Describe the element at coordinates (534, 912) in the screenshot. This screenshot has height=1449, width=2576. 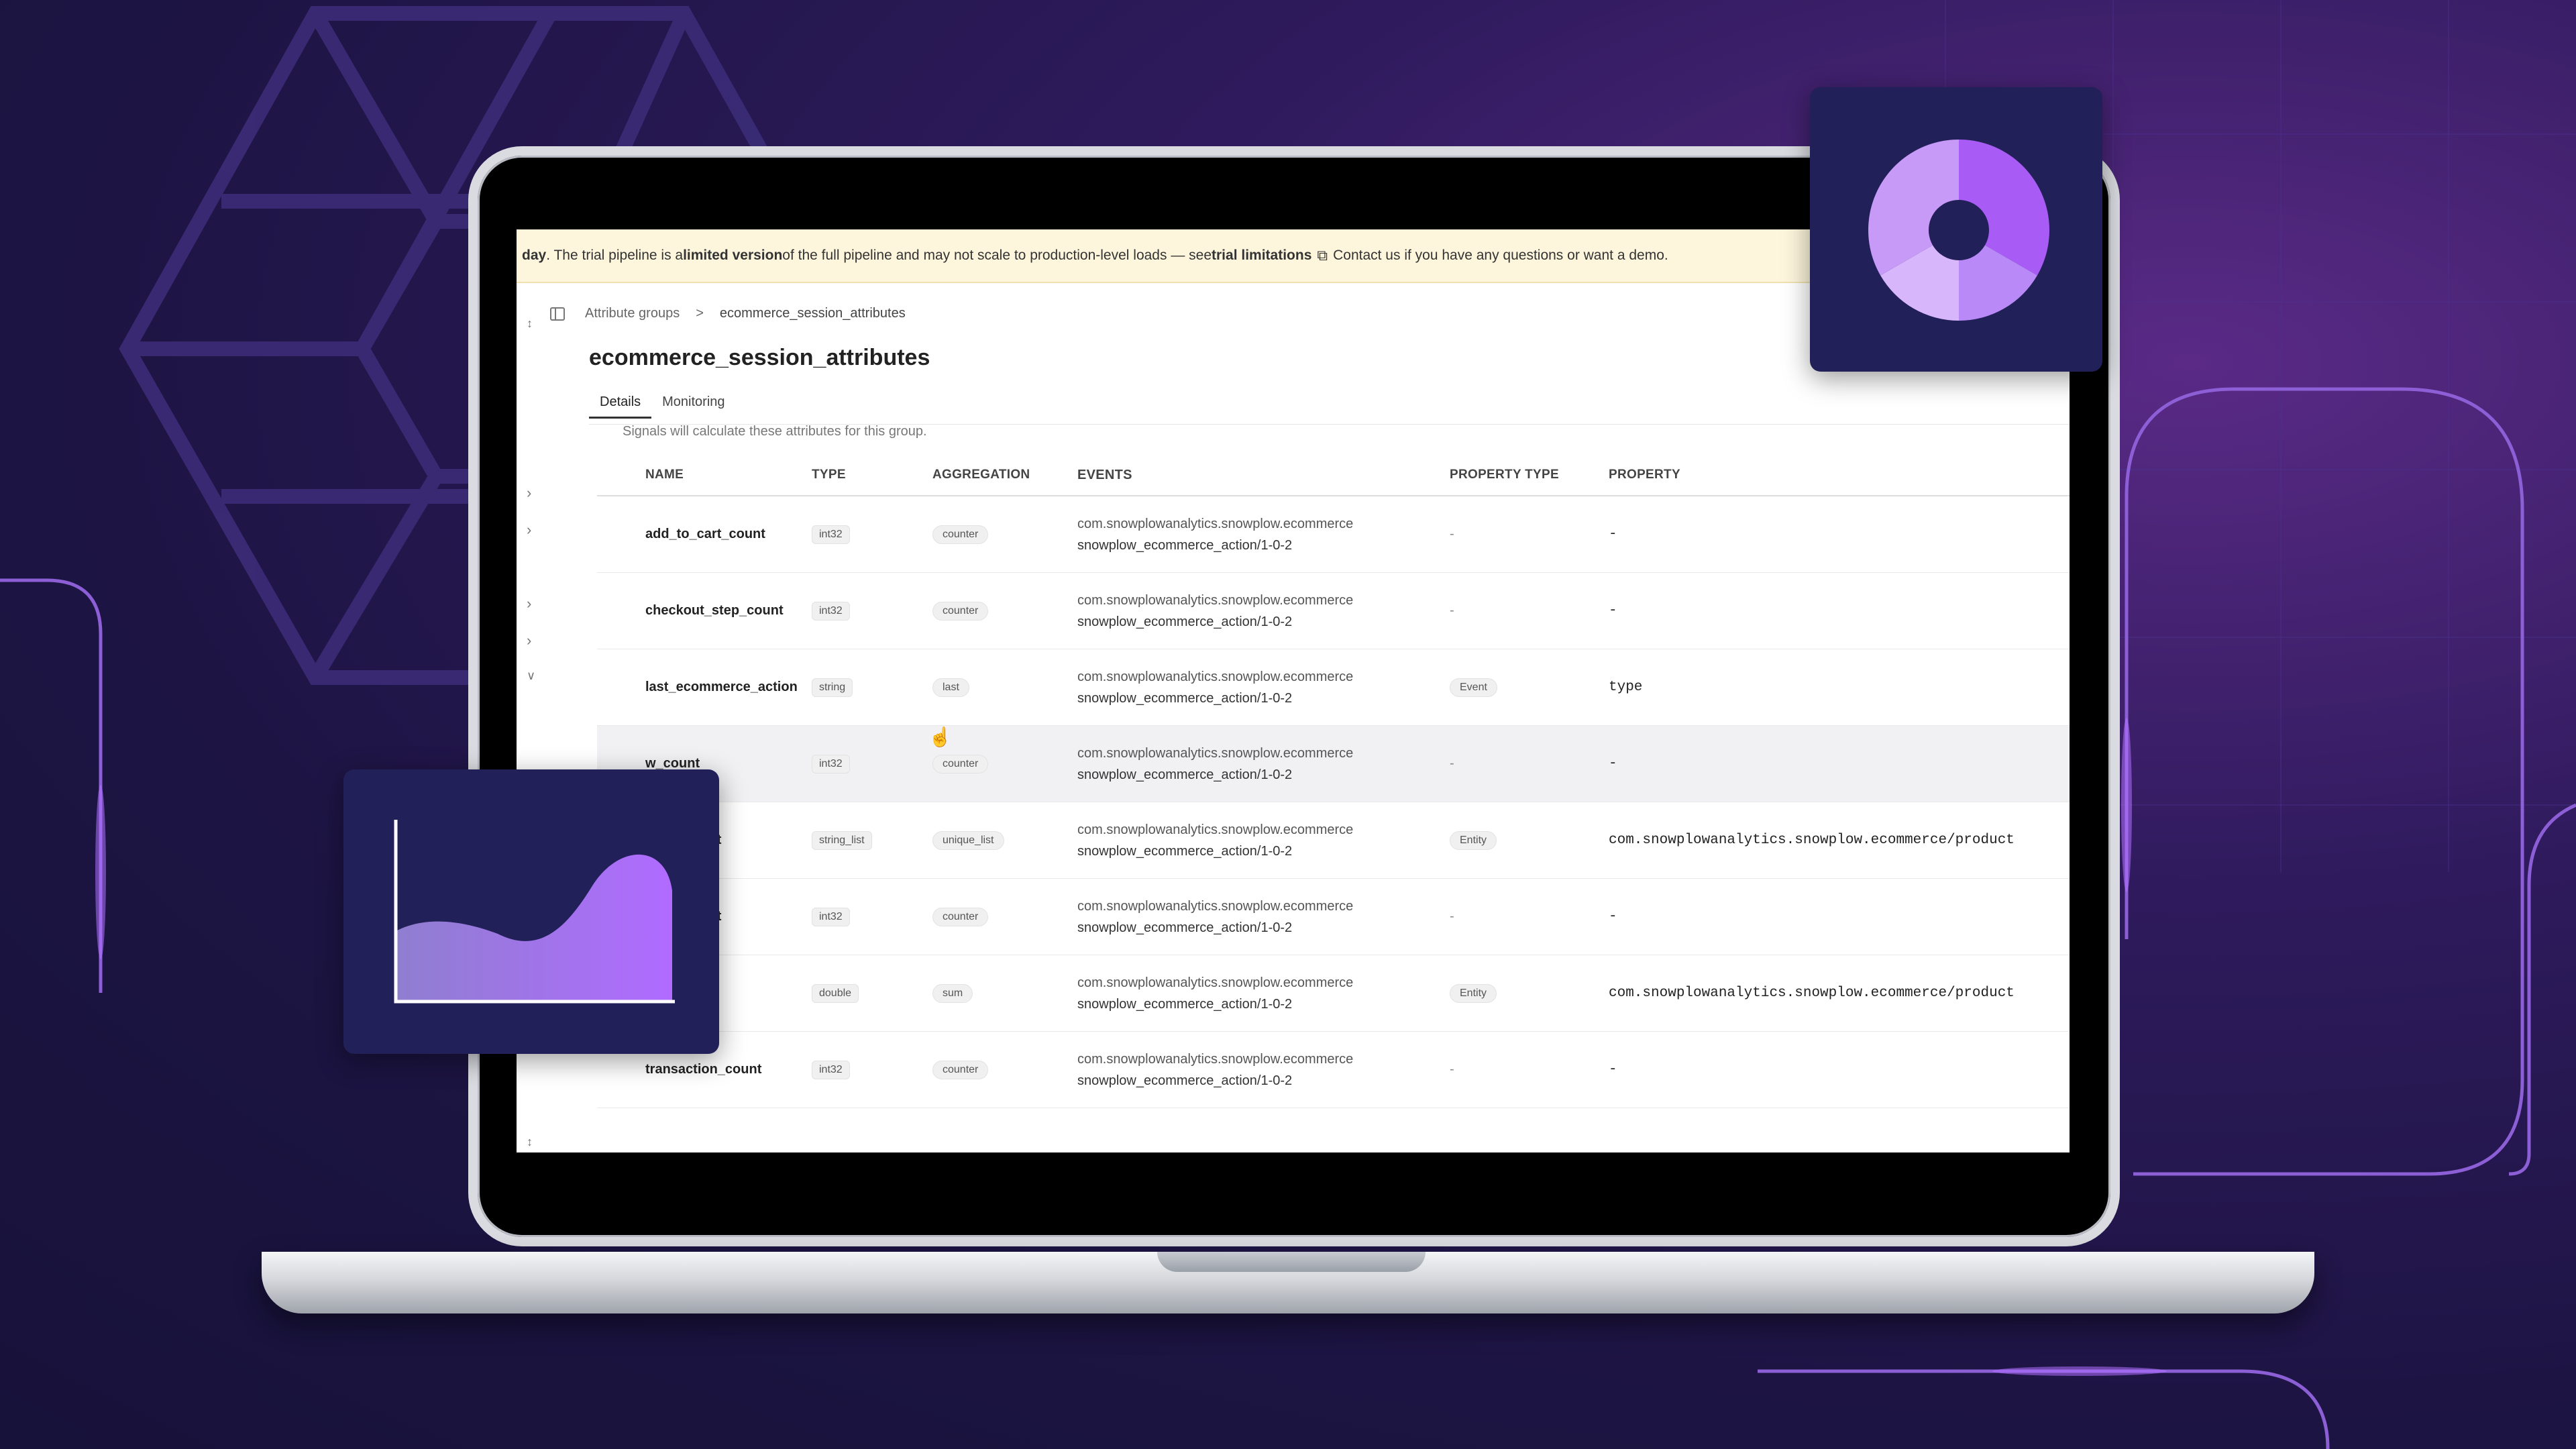
I see `area-chart-icon` at that location.